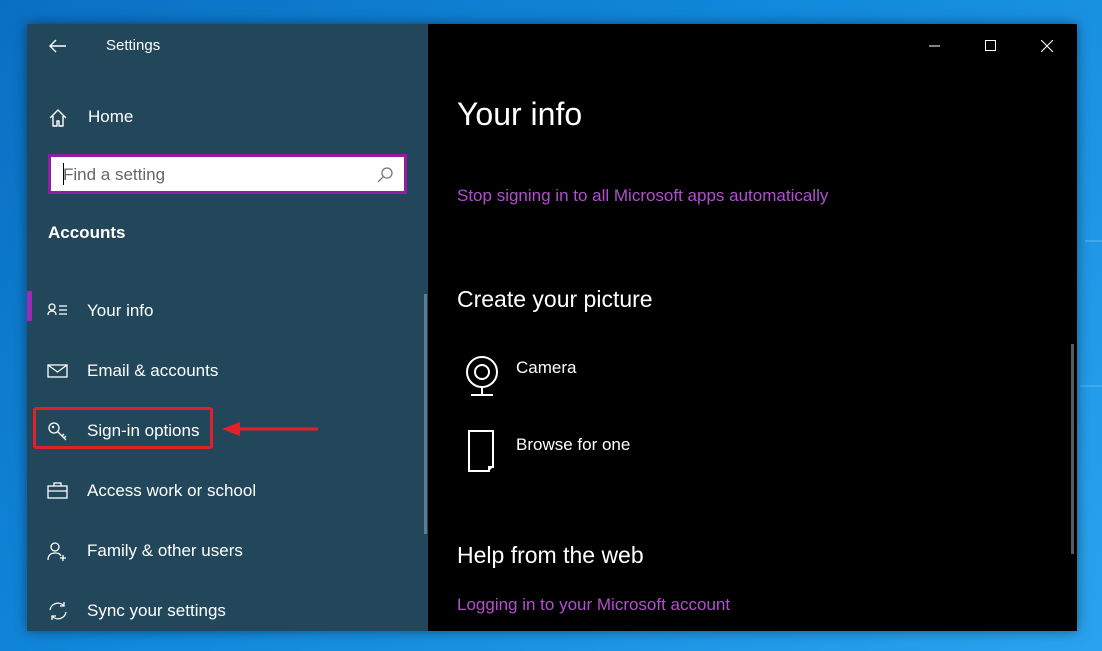  What do you see at coordinates (617, 459) in the screenshot?
I see `browse-option: Browse for one` at bounding box center [617, 459].